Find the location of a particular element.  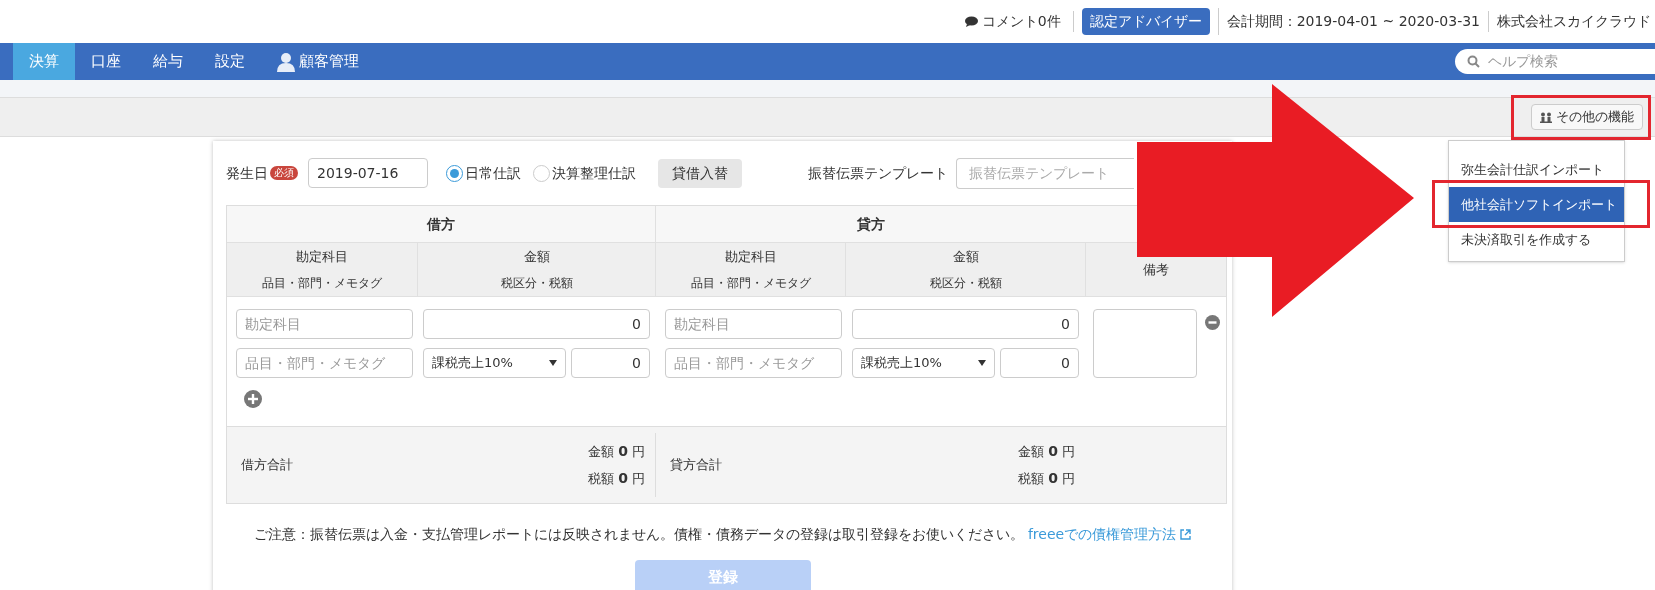

menu-item: 弥生会計仕訳インポート is located at coordinates (1536, 169).